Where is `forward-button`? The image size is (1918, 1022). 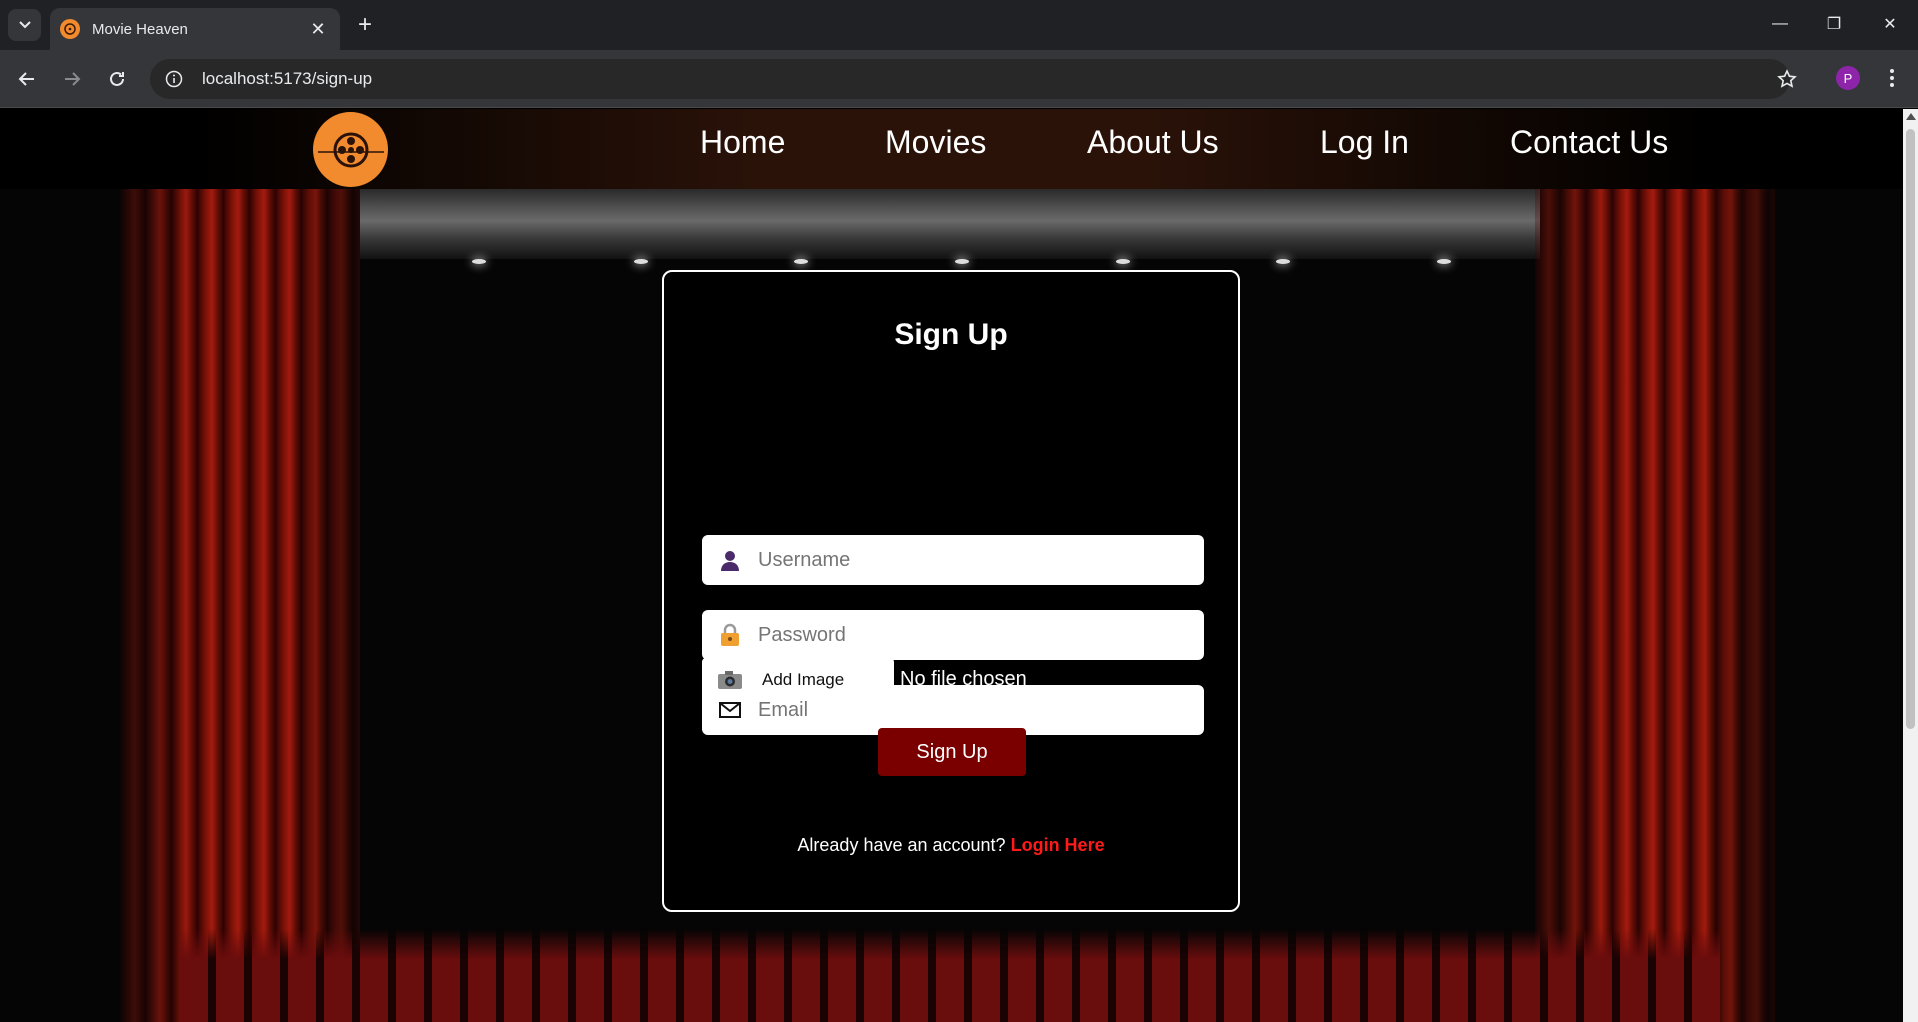
forward-button is located at coordinates (72, 79).